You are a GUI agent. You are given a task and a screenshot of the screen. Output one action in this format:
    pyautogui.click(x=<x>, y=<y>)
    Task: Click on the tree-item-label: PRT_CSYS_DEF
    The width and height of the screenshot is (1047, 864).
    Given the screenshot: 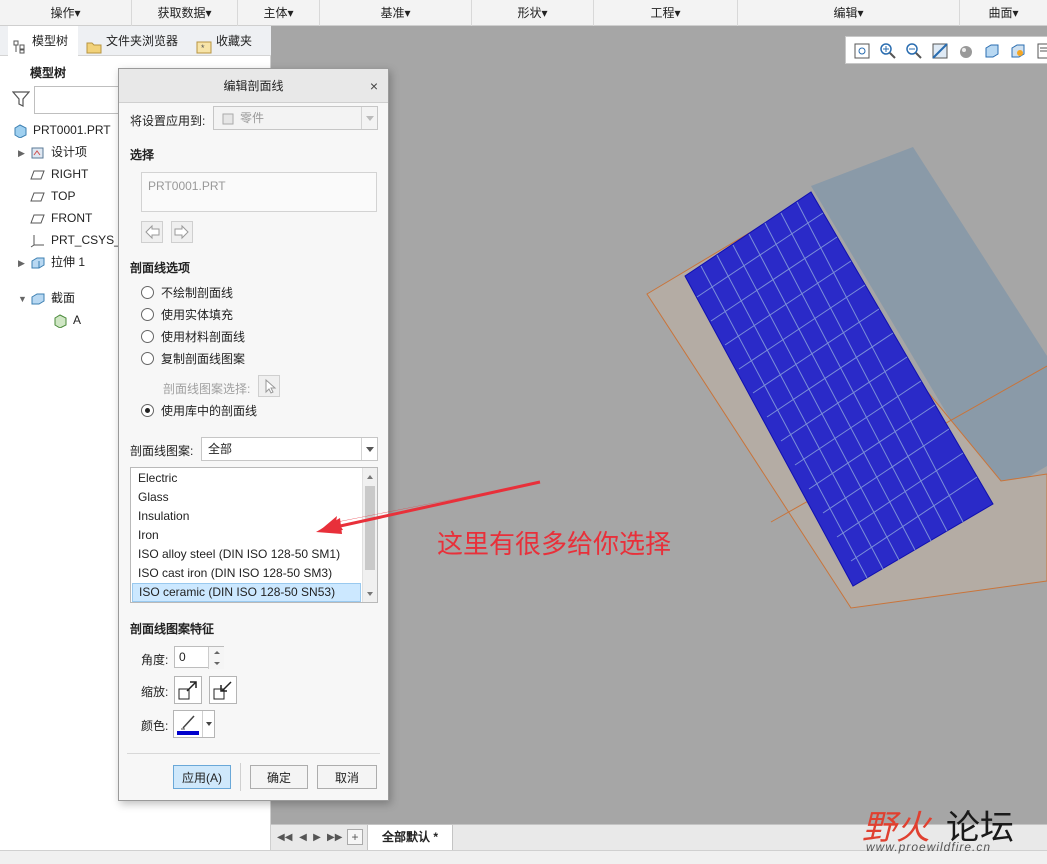 What is the action you would take?
    pyautogui.click(x=84, y=240)
    